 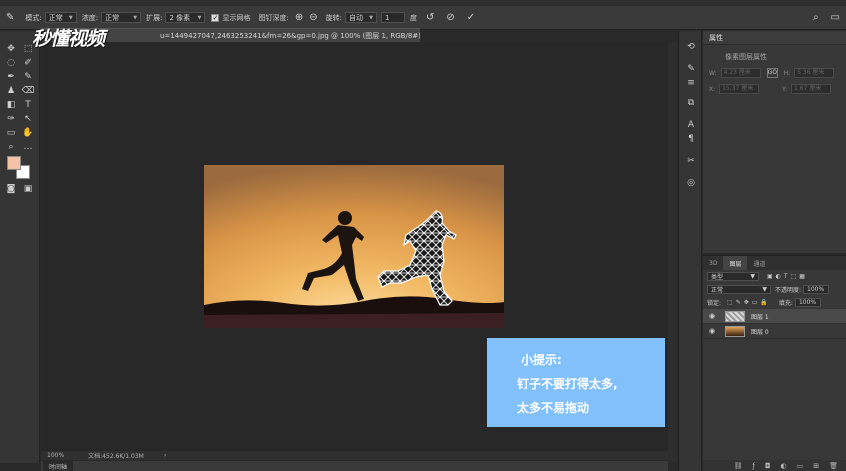 I want to click on fx-icon: ƒ, so click(x=753, y=466).